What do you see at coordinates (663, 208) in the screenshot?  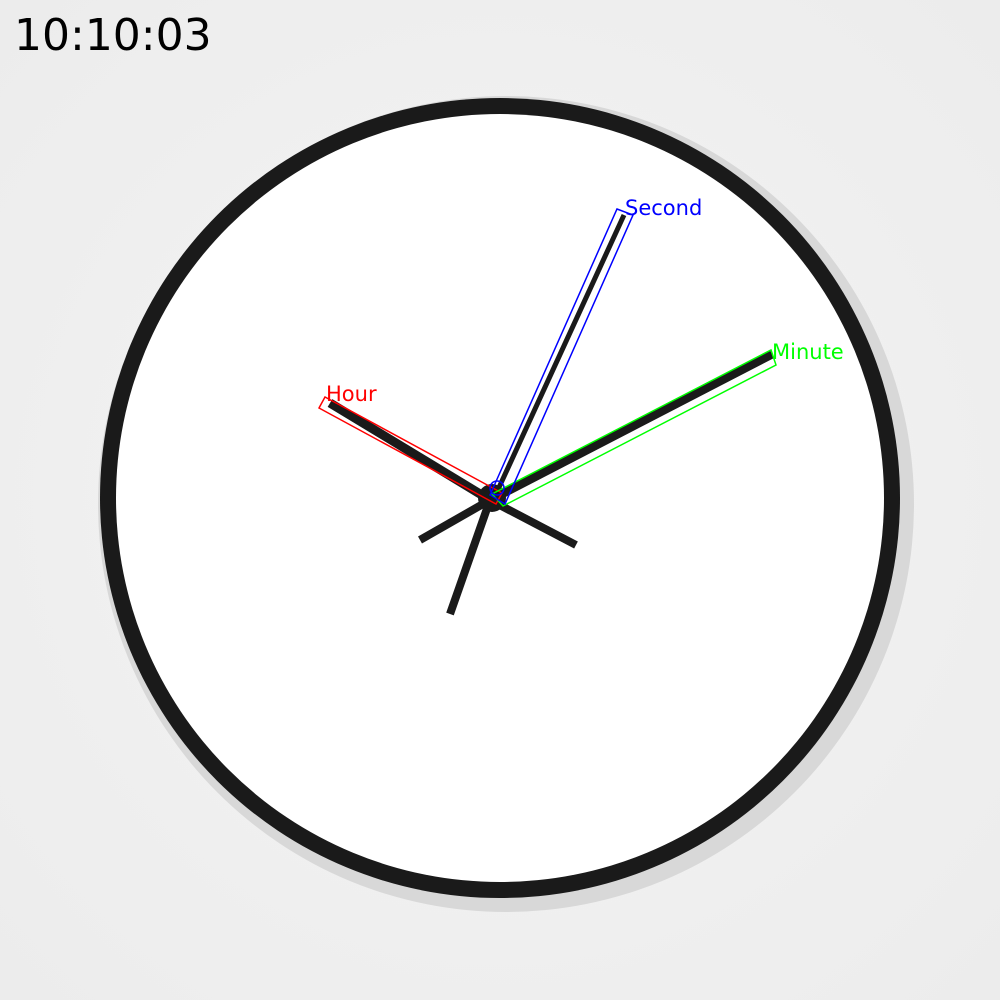 I see `second-label: Second` at bounding box center [663, 208].